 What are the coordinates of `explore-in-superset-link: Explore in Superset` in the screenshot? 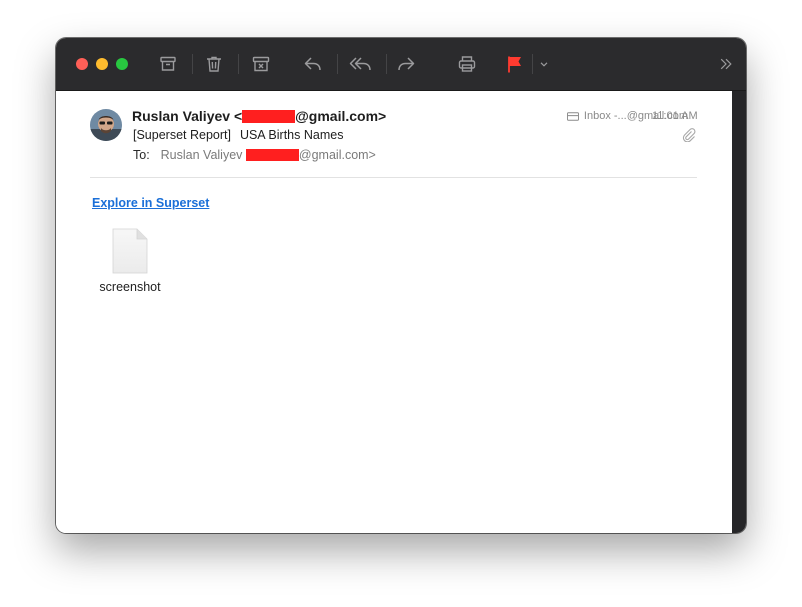 It's located at (150, 203).